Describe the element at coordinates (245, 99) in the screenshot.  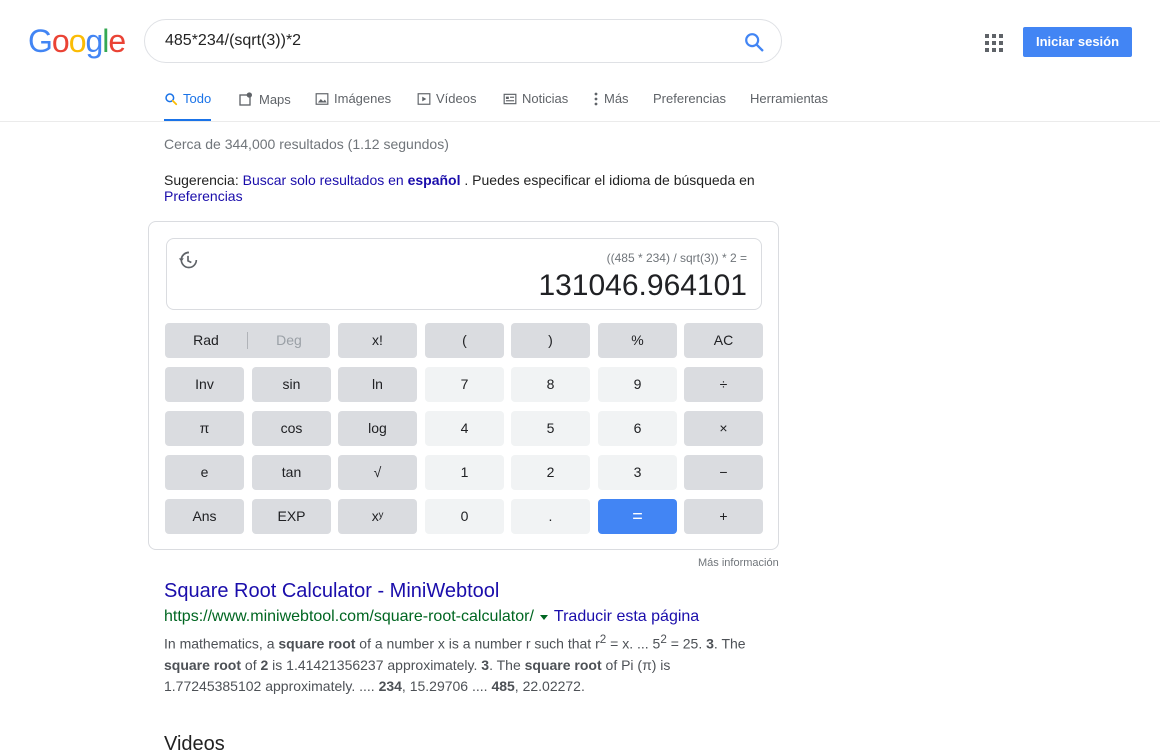
I see `map-pin-icon` at that location.